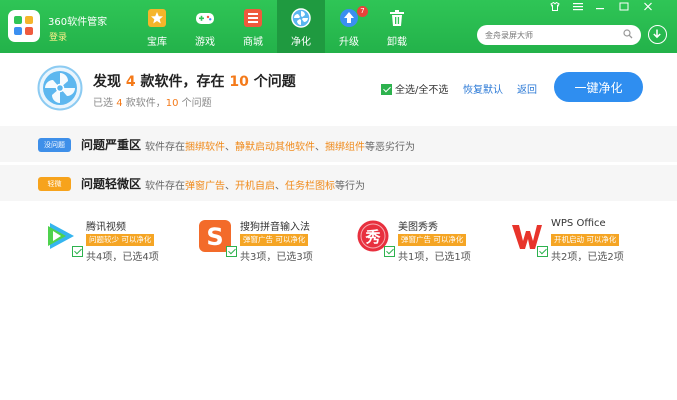 This screenshot has width=677, height=400. Describe the element at coordinates (349, 42) in the screenshot. I see `nav-label: 升级` at that location.